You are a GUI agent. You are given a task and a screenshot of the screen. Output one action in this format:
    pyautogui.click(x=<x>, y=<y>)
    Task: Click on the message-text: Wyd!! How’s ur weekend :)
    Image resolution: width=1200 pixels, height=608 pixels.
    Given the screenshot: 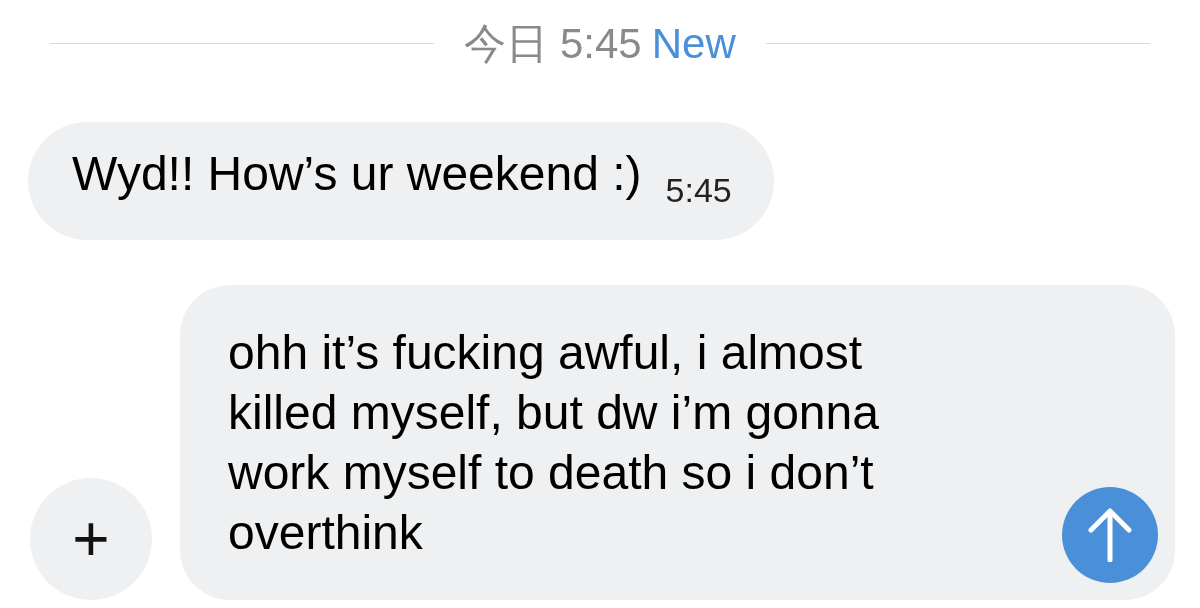 What is the action you would take?
    pyautogui.click(x=357, y=174)
    